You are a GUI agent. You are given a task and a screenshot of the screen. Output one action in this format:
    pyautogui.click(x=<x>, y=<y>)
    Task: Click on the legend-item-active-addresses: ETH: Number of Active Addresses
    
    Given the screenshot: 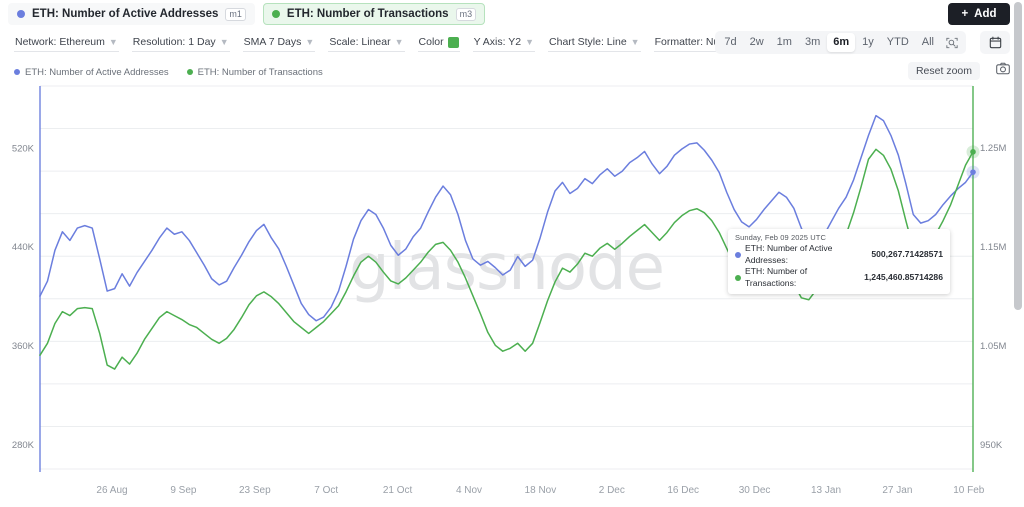 What is the action you would take?
    pyautogui.click(x=91, y=72)
    